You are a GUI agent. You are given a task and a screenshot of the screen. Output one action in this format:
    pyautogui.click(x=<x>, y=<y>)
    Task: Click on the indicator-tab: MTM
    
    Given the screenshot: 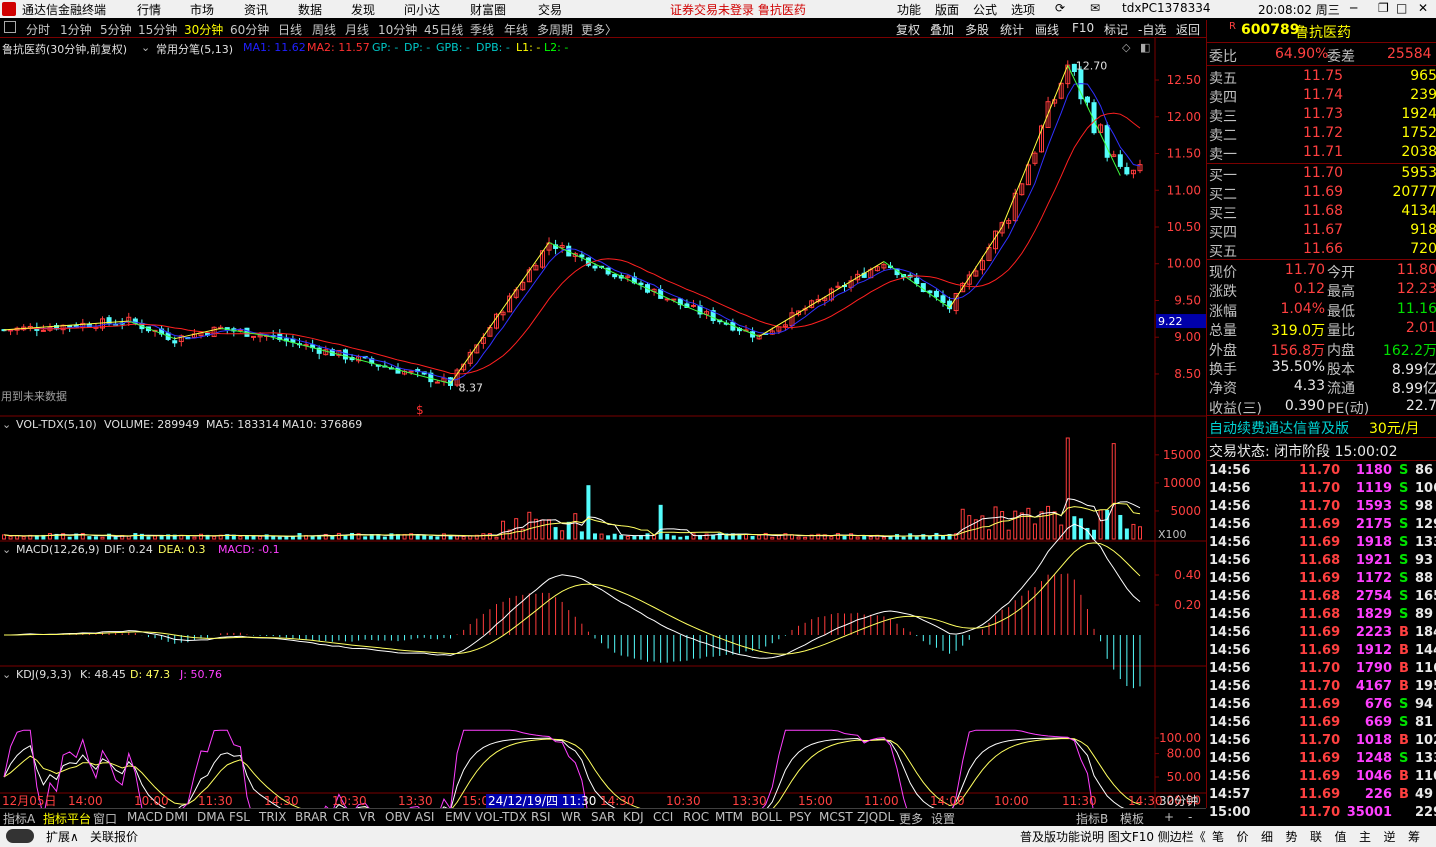 What is the action you would take?
    pyautogui.click(x=729, y=817)
    